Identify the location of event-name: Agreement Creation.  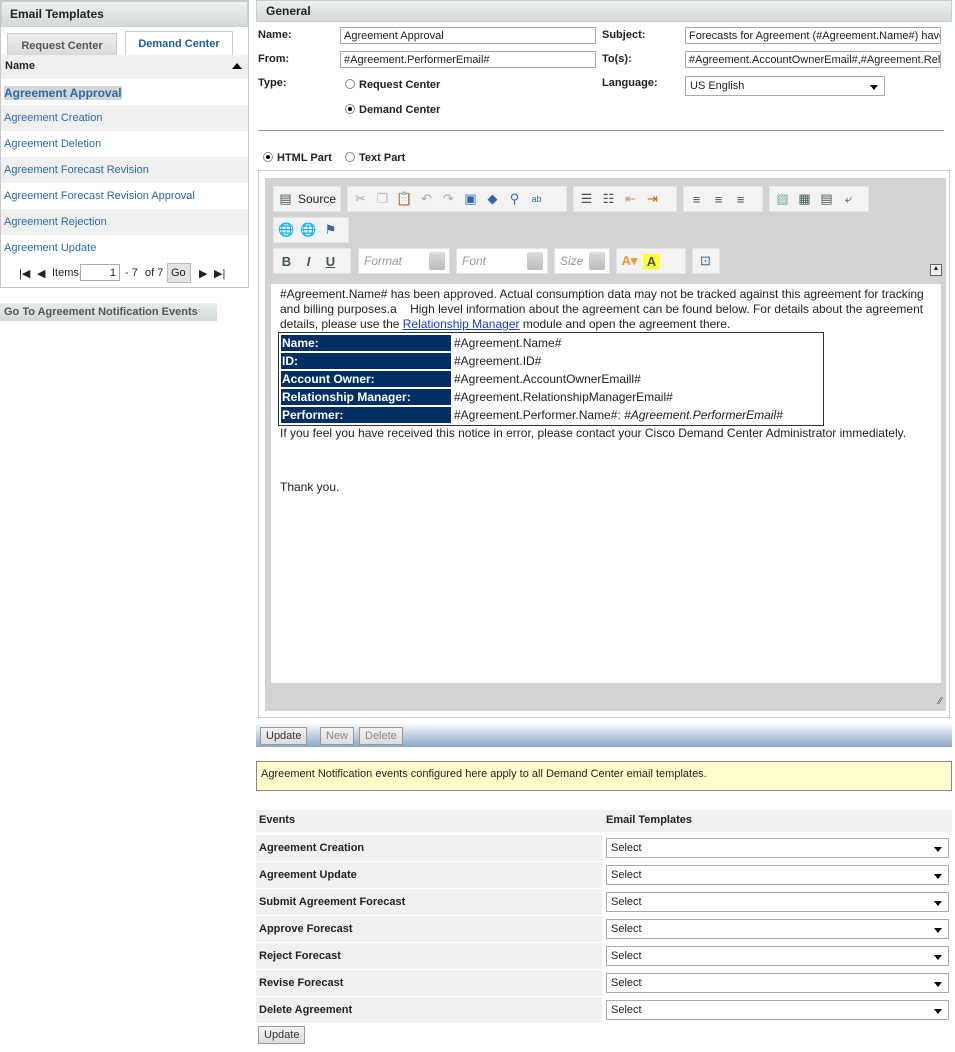
(429, 848).